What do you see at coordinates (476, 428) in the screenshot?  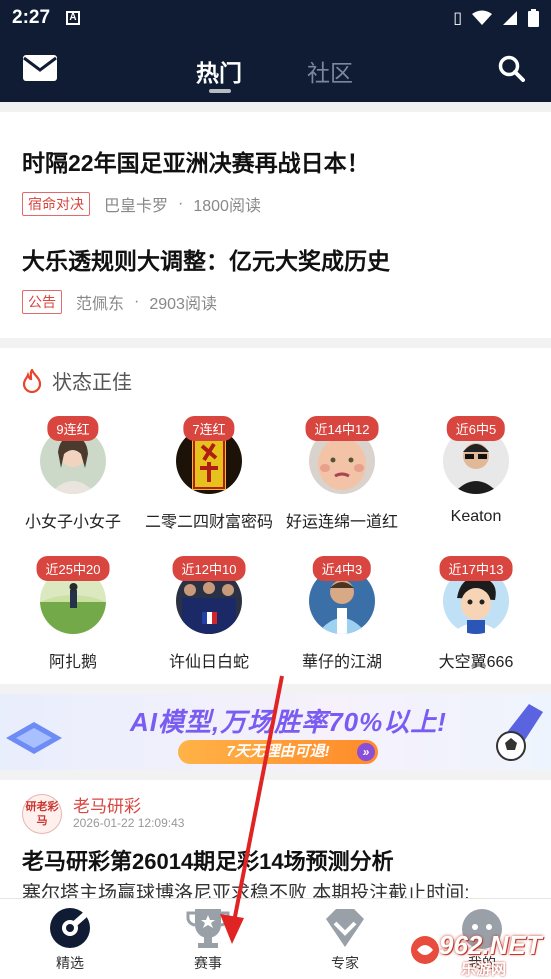 I see `streak-badge: 近6中5` at bounding box center [476, 428].